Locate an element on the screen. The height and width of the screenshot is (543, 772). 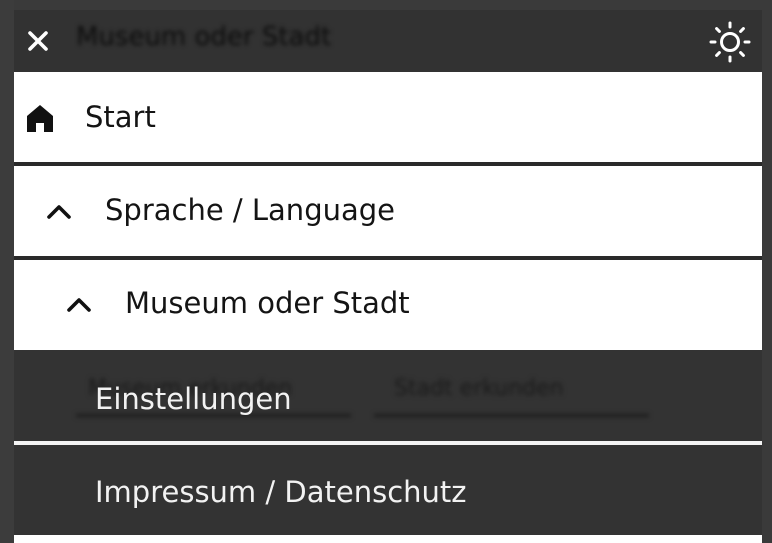
blurred-link: Stadt erkunden is located at coordinates (479, 388).